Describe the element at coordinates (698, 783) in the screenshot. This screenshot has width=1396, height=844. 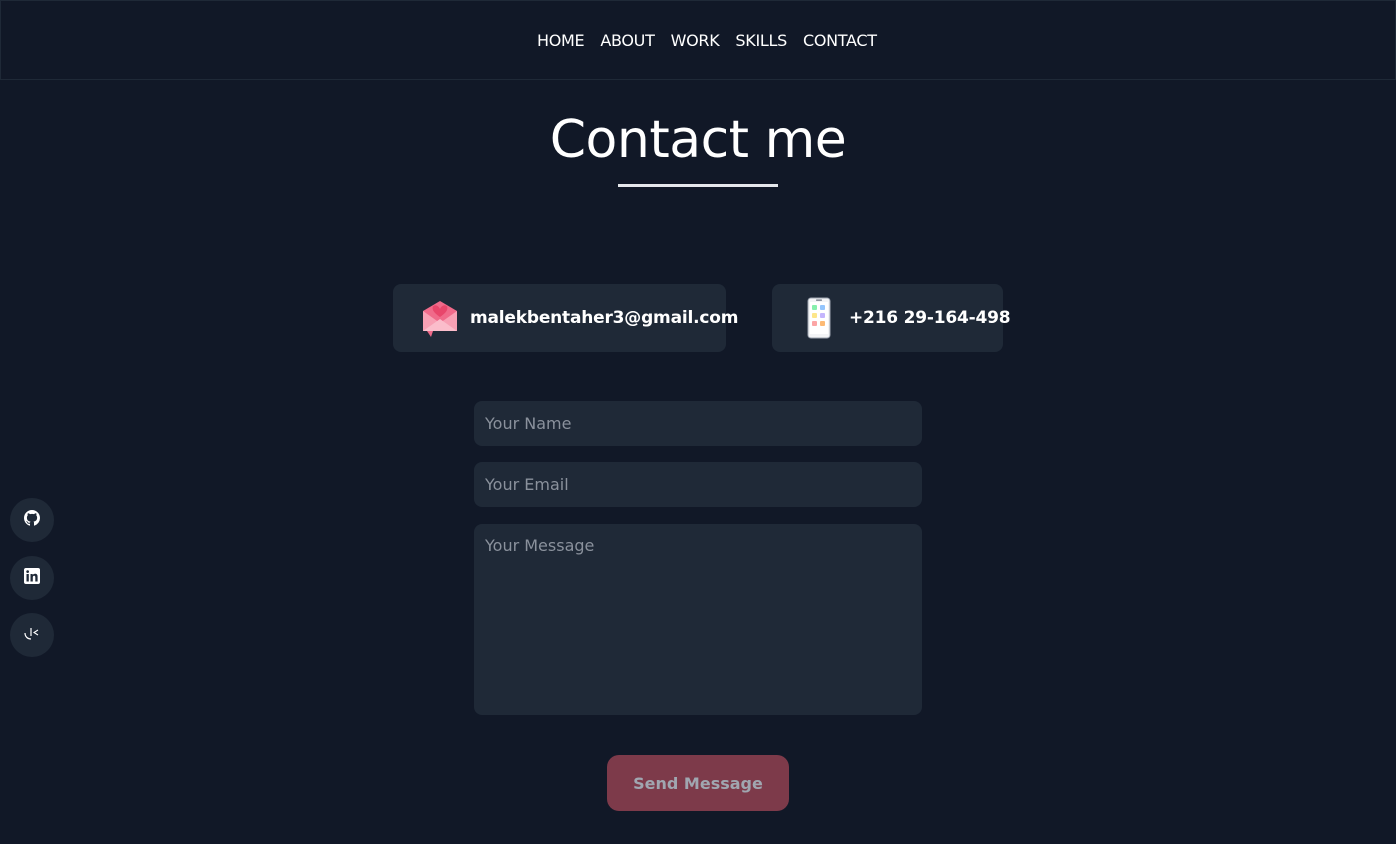
I see `send-message-button: Send Message` at that location.